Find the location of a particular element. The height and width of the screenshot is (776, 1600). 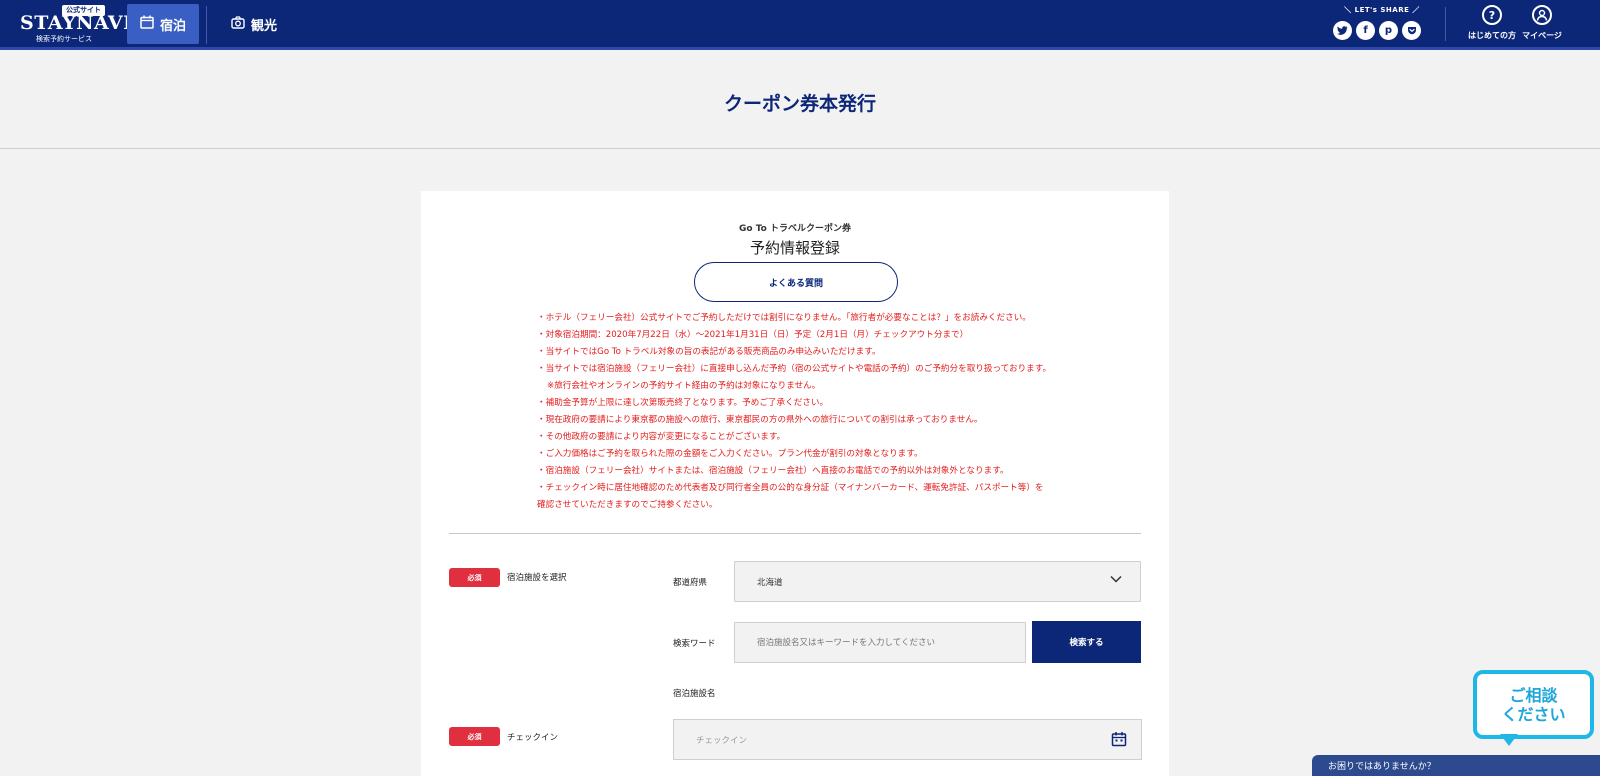

twitter-icon is located at coordinates (1342, 30).